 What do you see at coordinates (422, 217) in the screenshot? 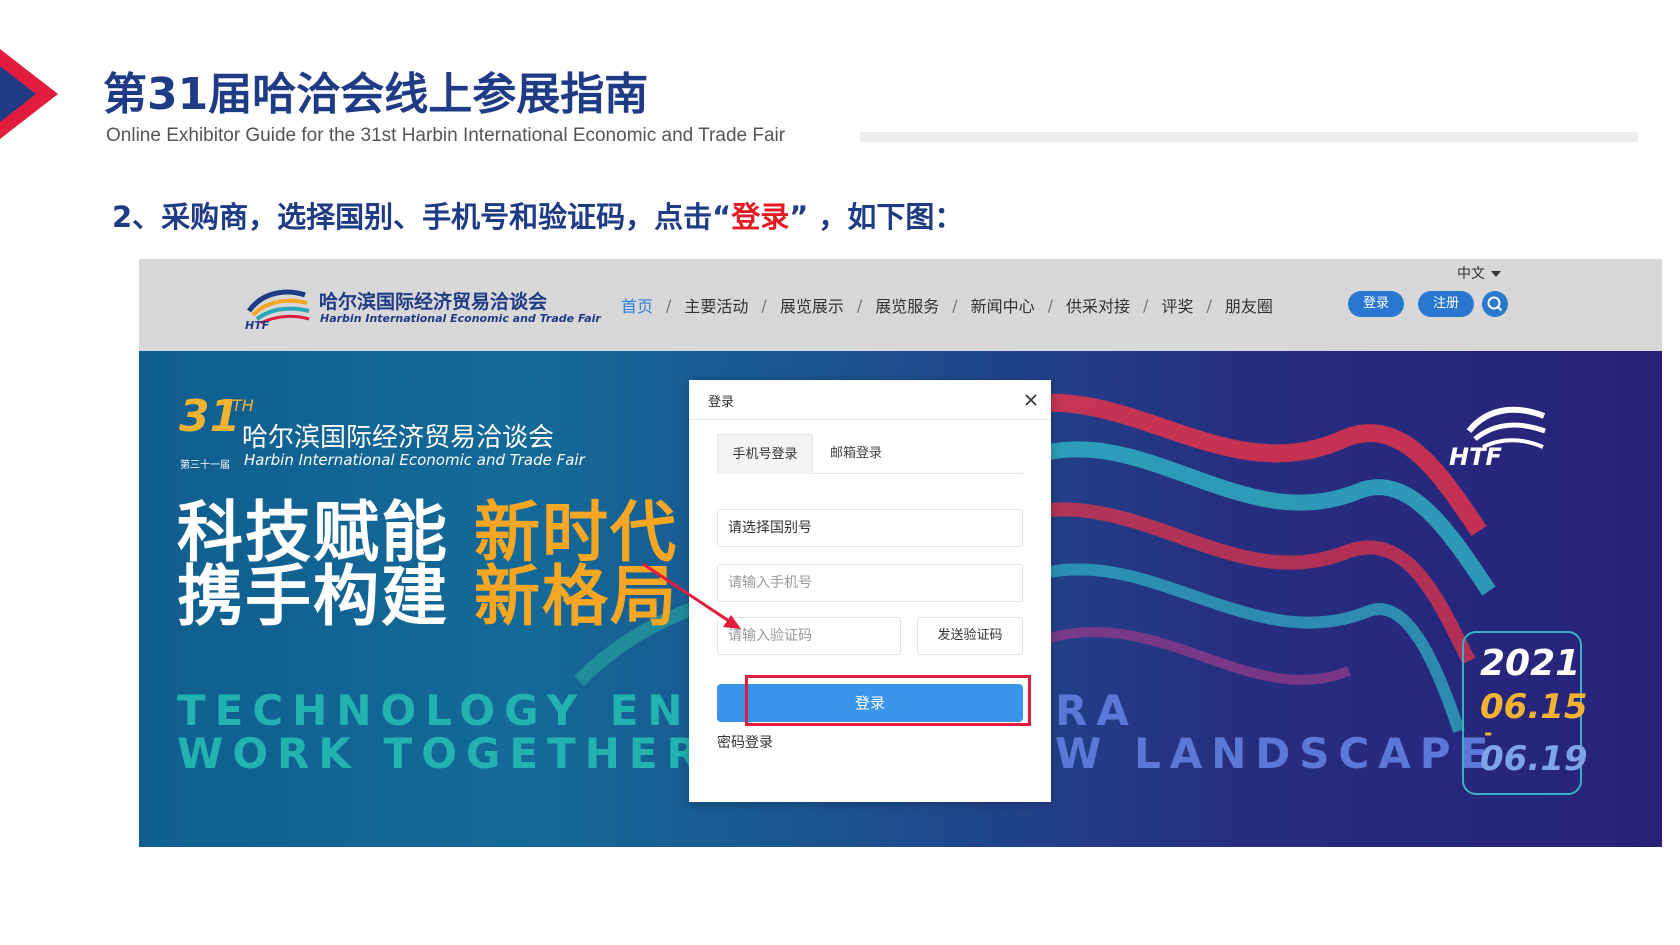
I see `step-prefix: 2、采购商，选择国别、手机号和验证码，点击“` at bounding box center [422, 217].